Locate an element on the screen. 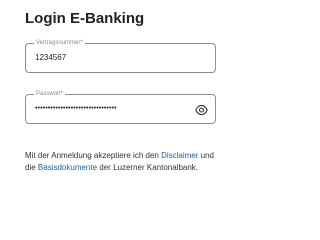 This screenshot has width=320, height=240. password-label: Passwort* is located at coordinates (50, 94).